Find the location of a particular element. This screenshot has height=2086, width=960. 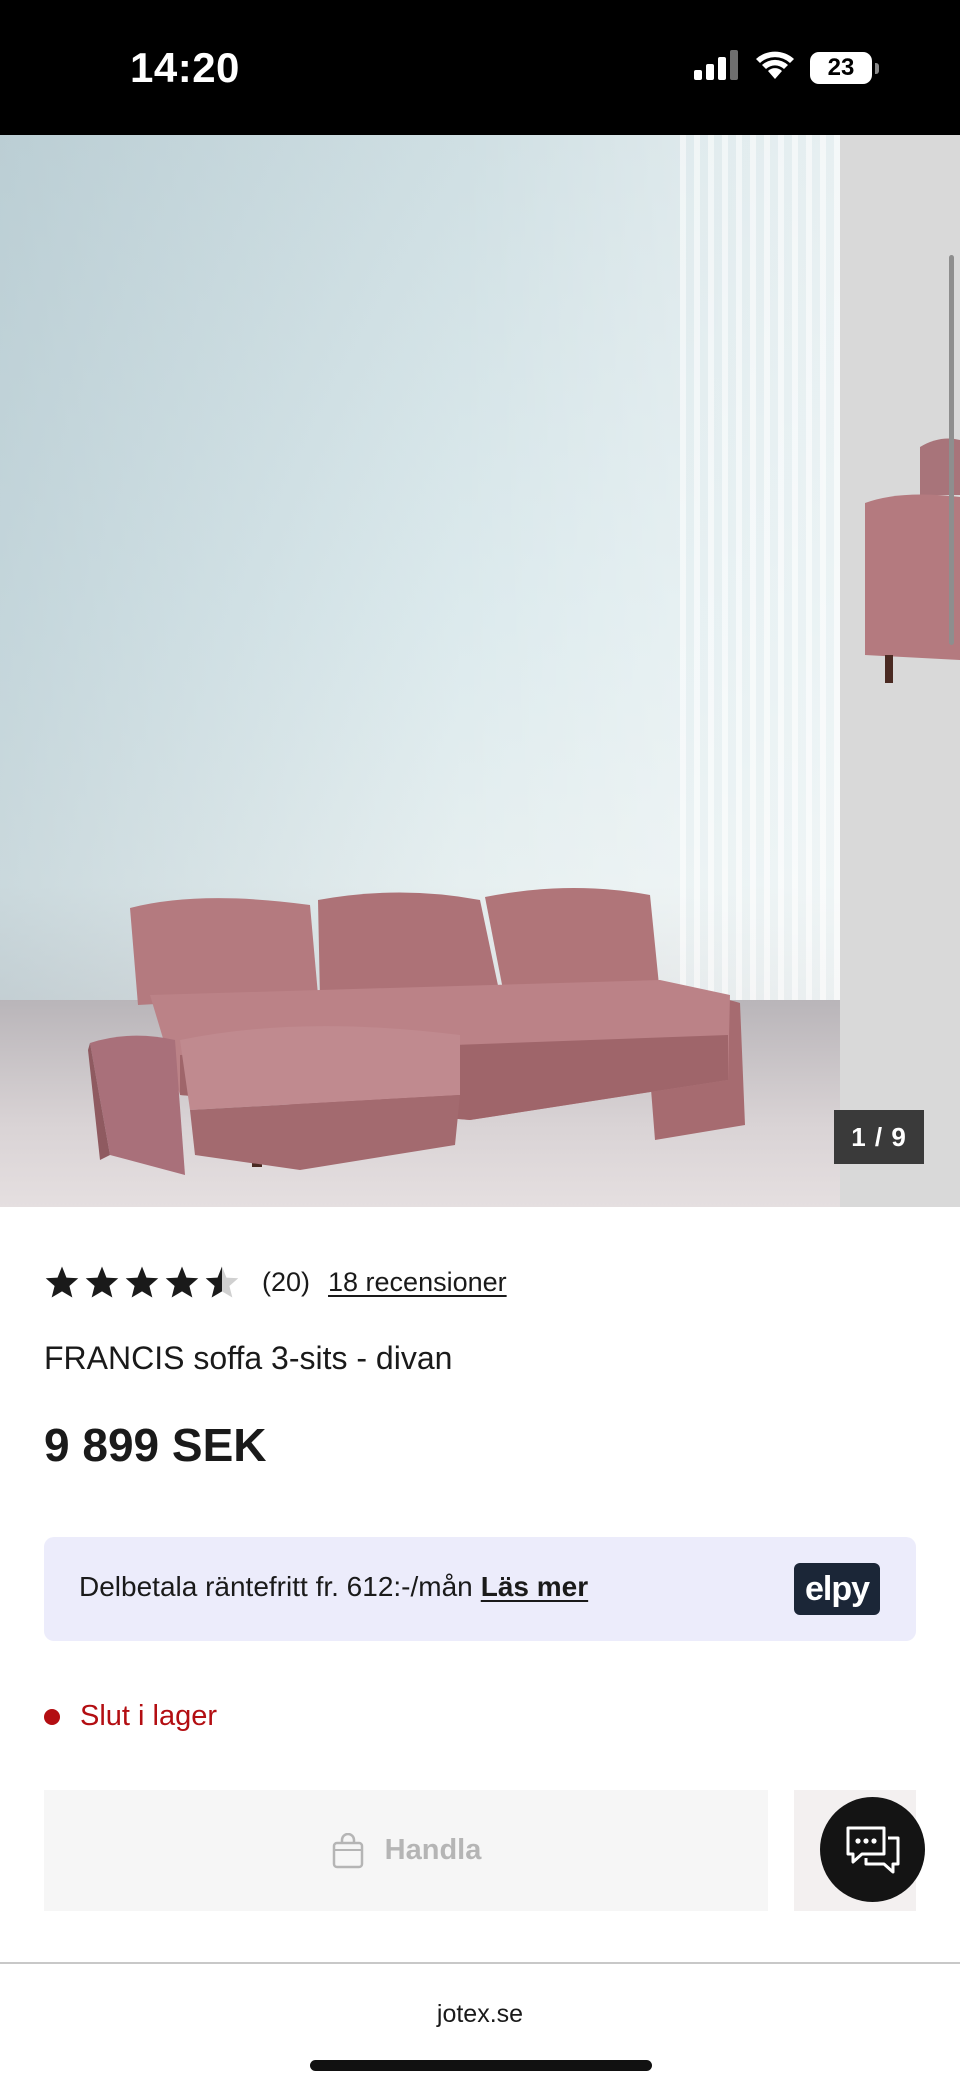

scroll-indicator is located at coordinates (951, 450).